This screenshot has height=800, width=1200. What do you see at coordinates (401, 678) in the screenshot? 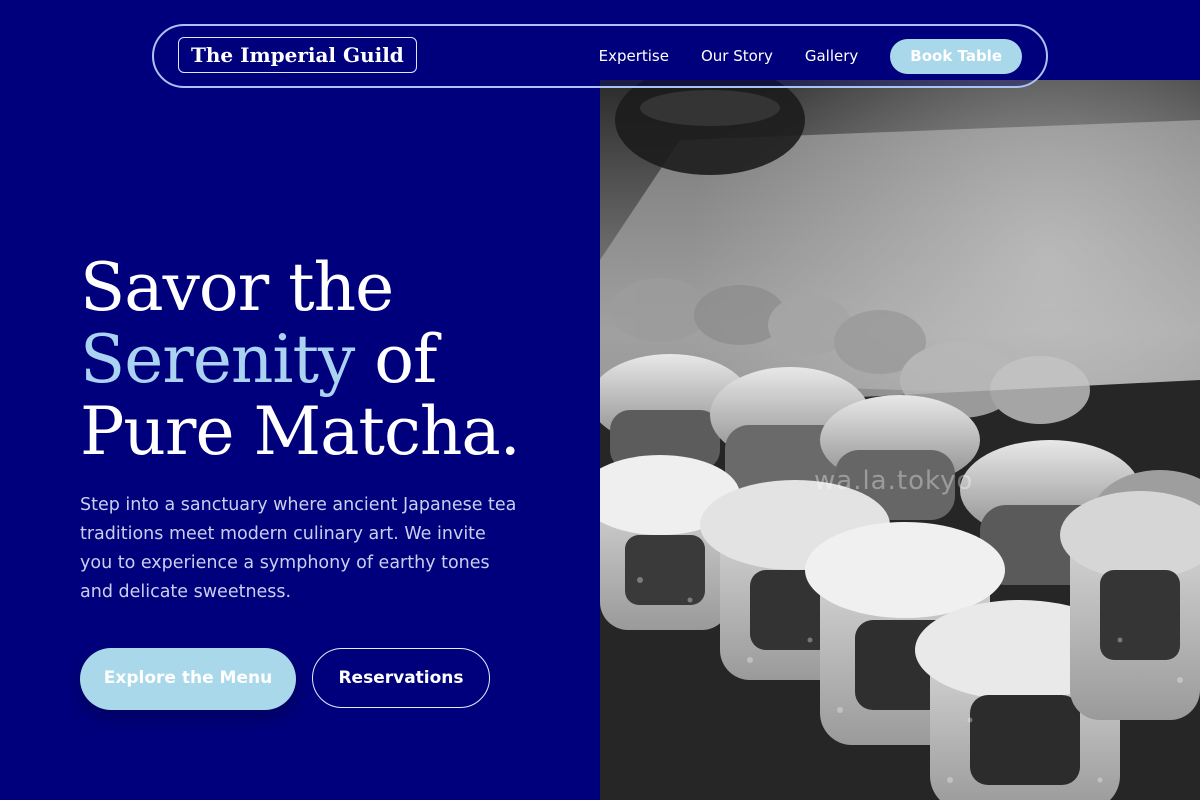
I see `reservations-button: Reservations` at bounding box center [401, 678].